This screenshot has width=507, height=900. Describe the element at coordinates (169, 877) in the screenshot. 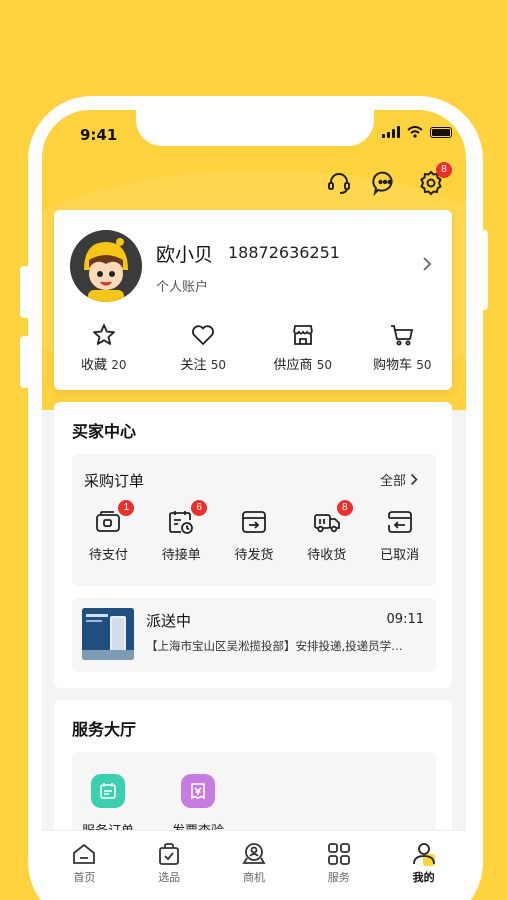

I see `tab-label: 选品` at that location.